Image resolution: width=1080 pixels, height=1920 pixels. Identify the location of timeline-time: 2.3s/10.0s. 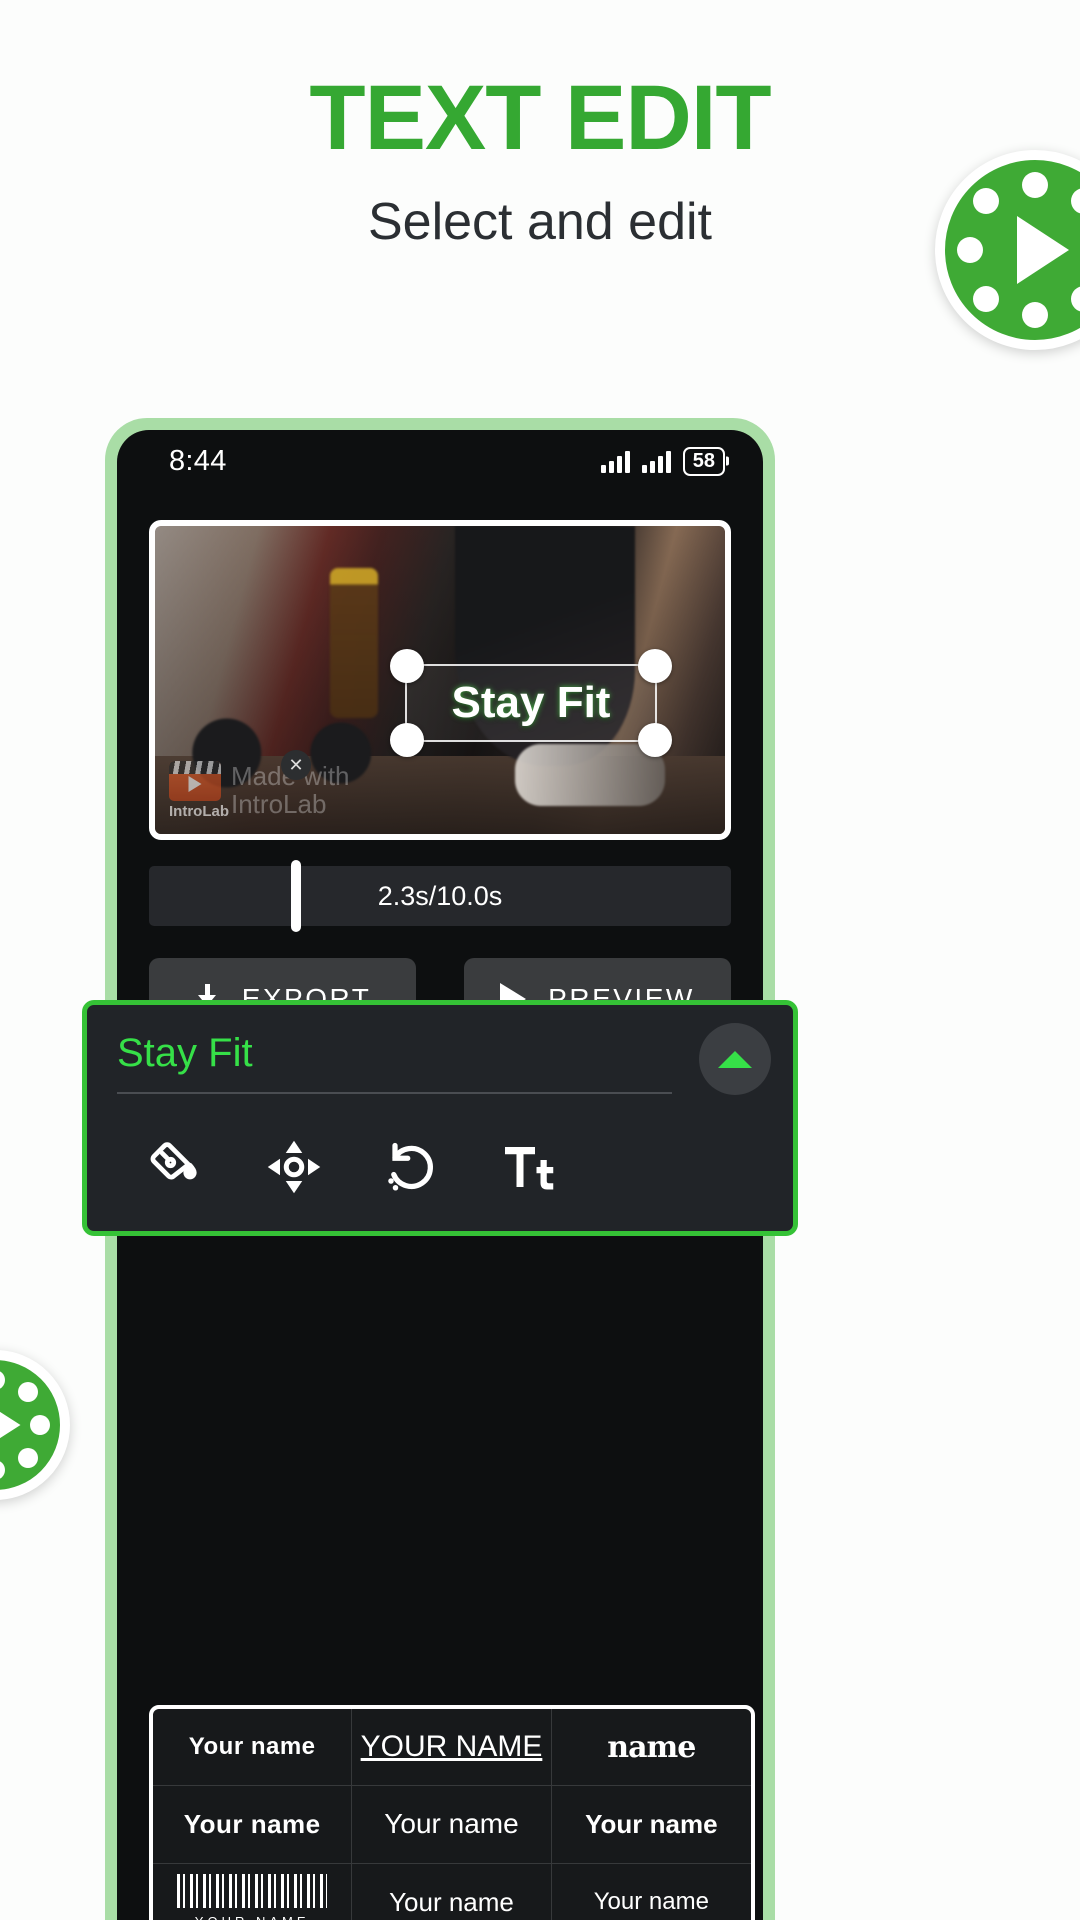
(440, 895).